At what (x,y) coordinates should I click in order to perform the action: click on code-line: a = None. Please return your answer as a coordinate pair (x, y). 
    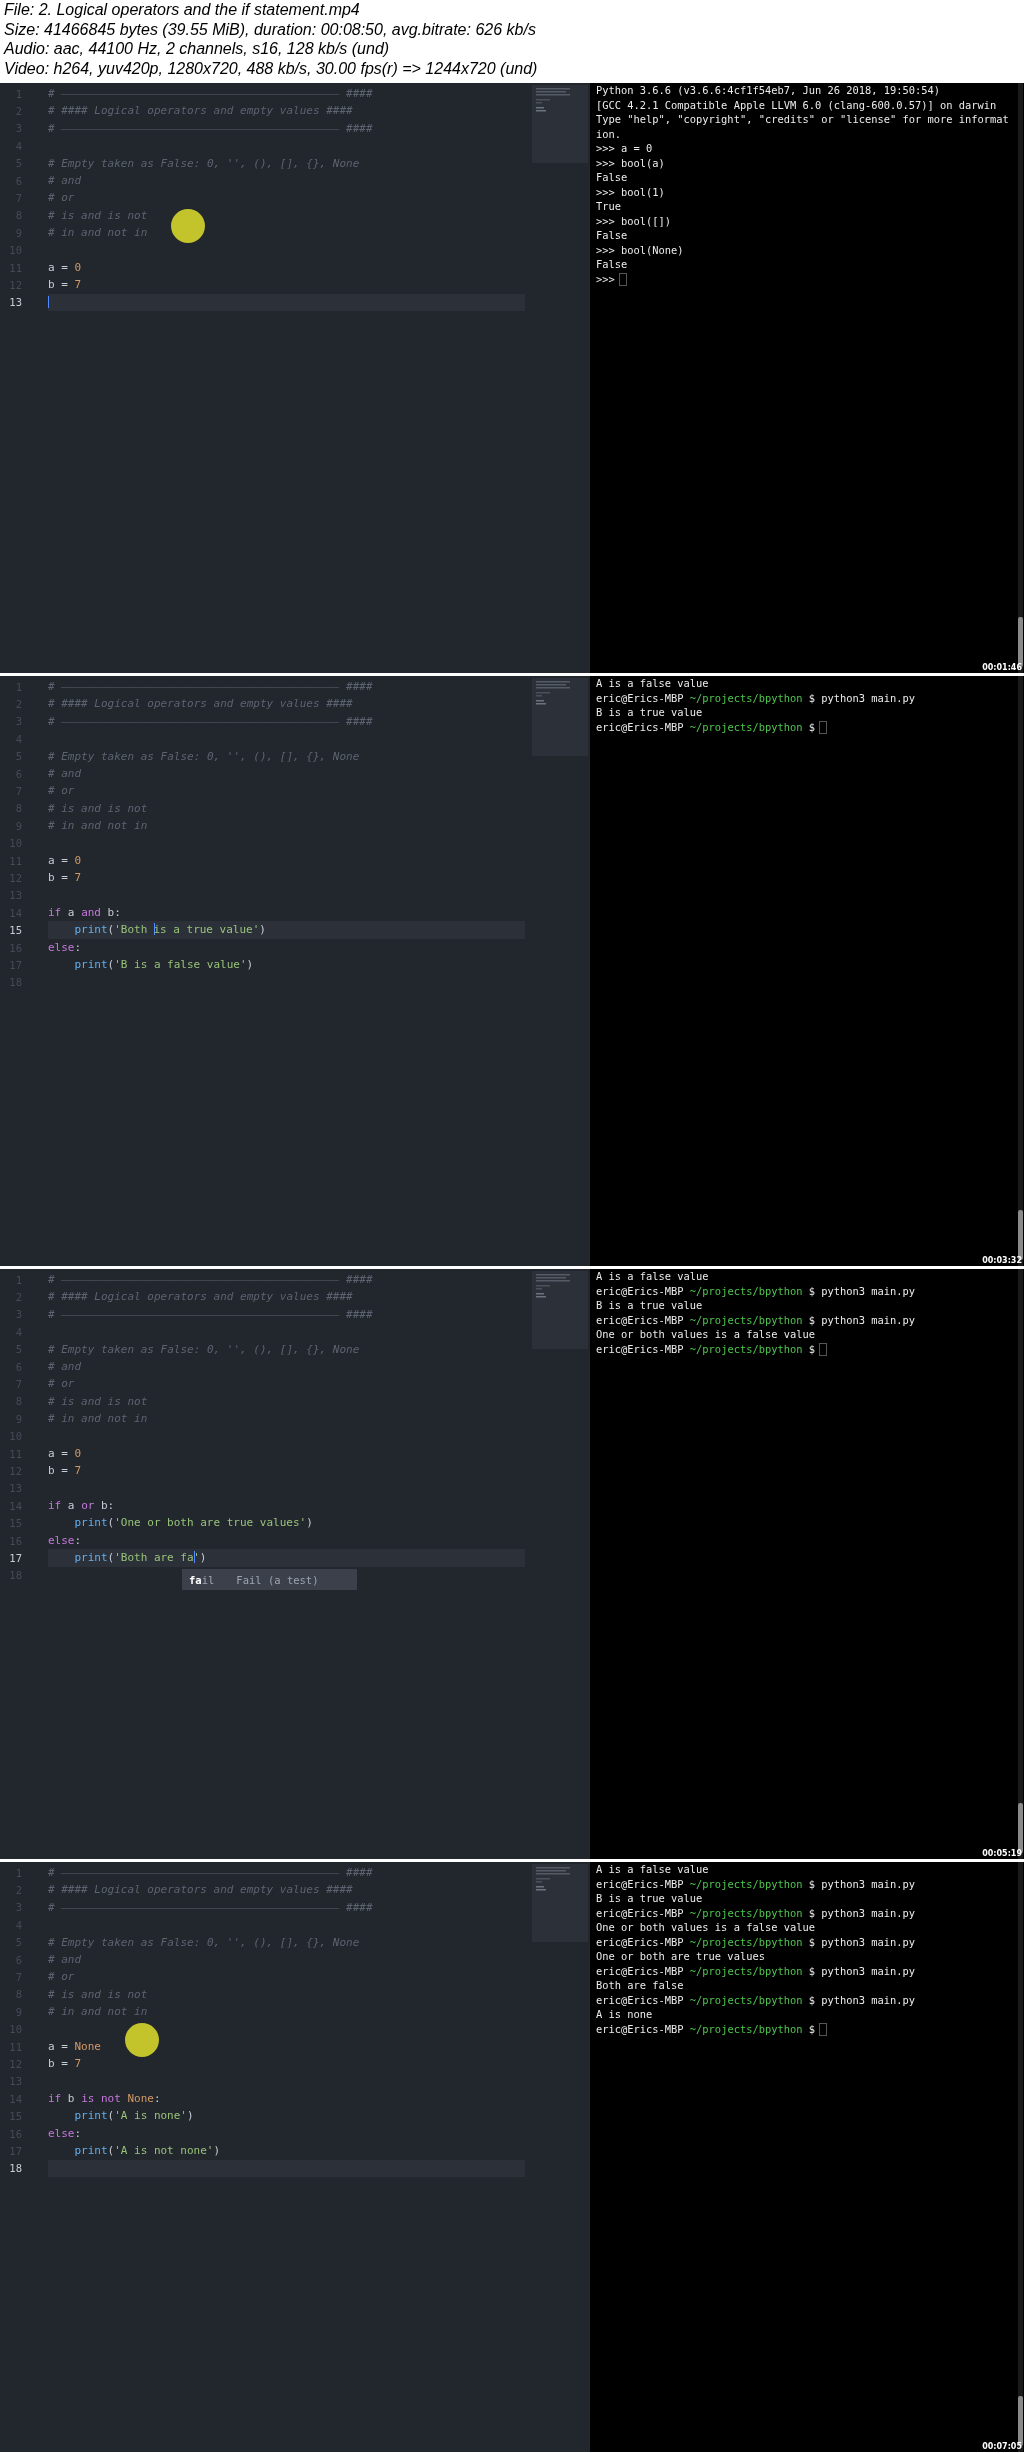
    Looking at the image, I should click on (286, 2046).